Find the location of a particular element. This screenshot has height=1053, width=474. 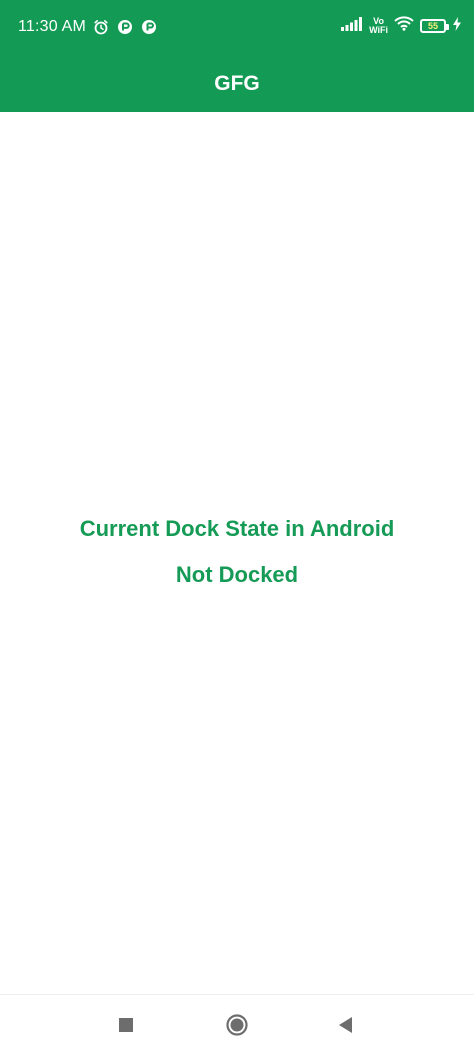

app-title: GFG is located at coordinates (237, 83).